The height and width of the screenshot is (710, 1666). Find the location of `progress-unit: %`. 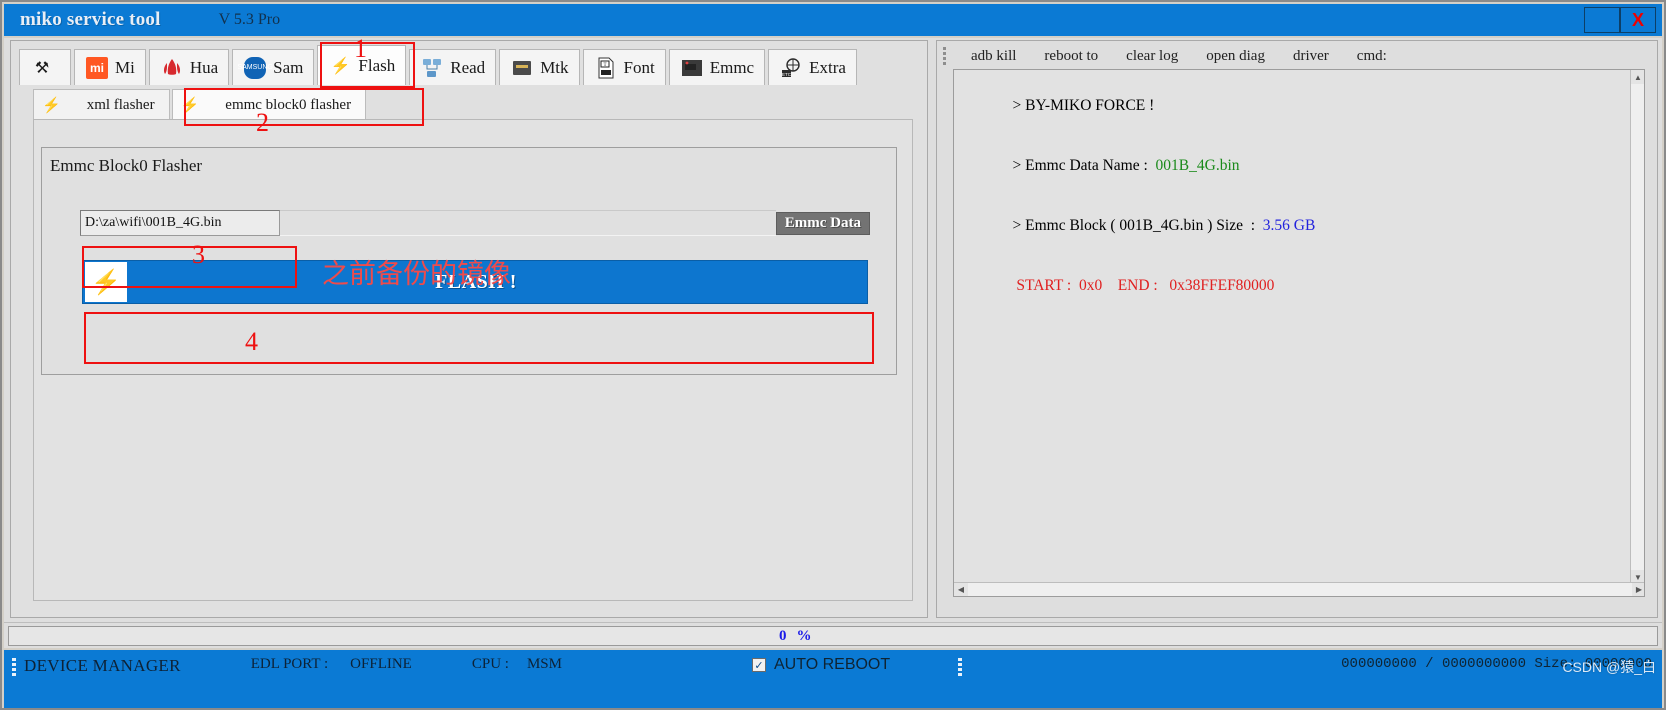

progress-unit: % is located at coordinates (804, 635).